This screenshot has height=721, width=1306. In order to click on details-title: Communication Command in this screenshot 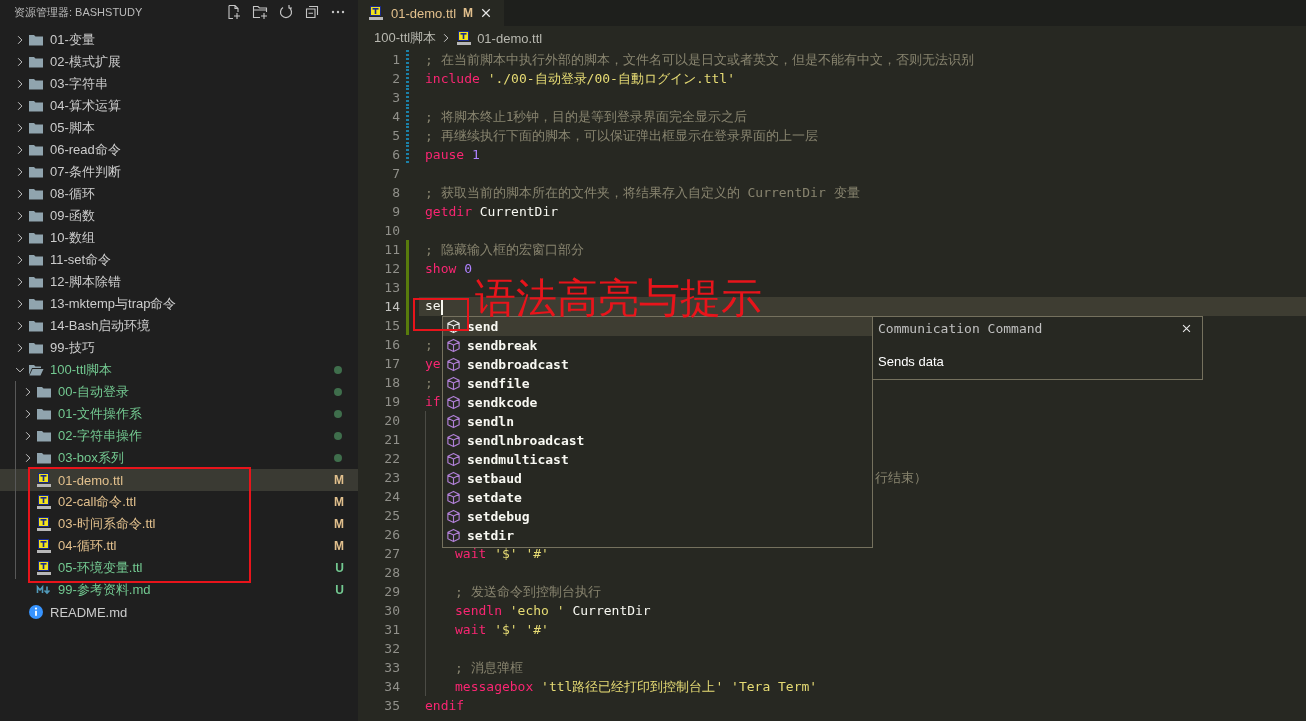, I will do `click(961, 328)`.